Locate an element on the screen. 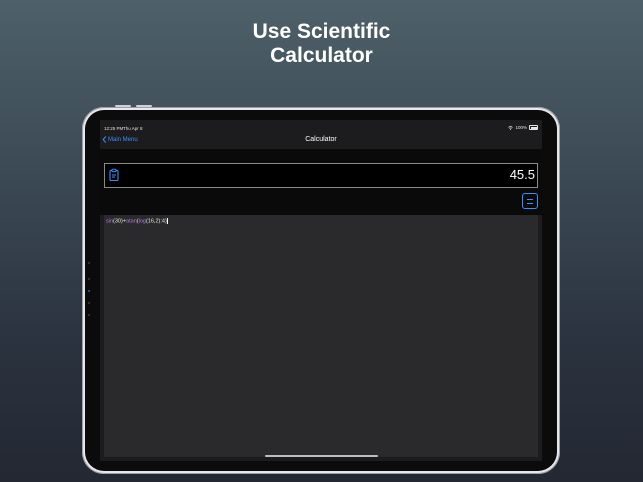 The height and width of the screenshot is (482, 643). headline-line-2: Calculator is located at coordinates (321, 55).